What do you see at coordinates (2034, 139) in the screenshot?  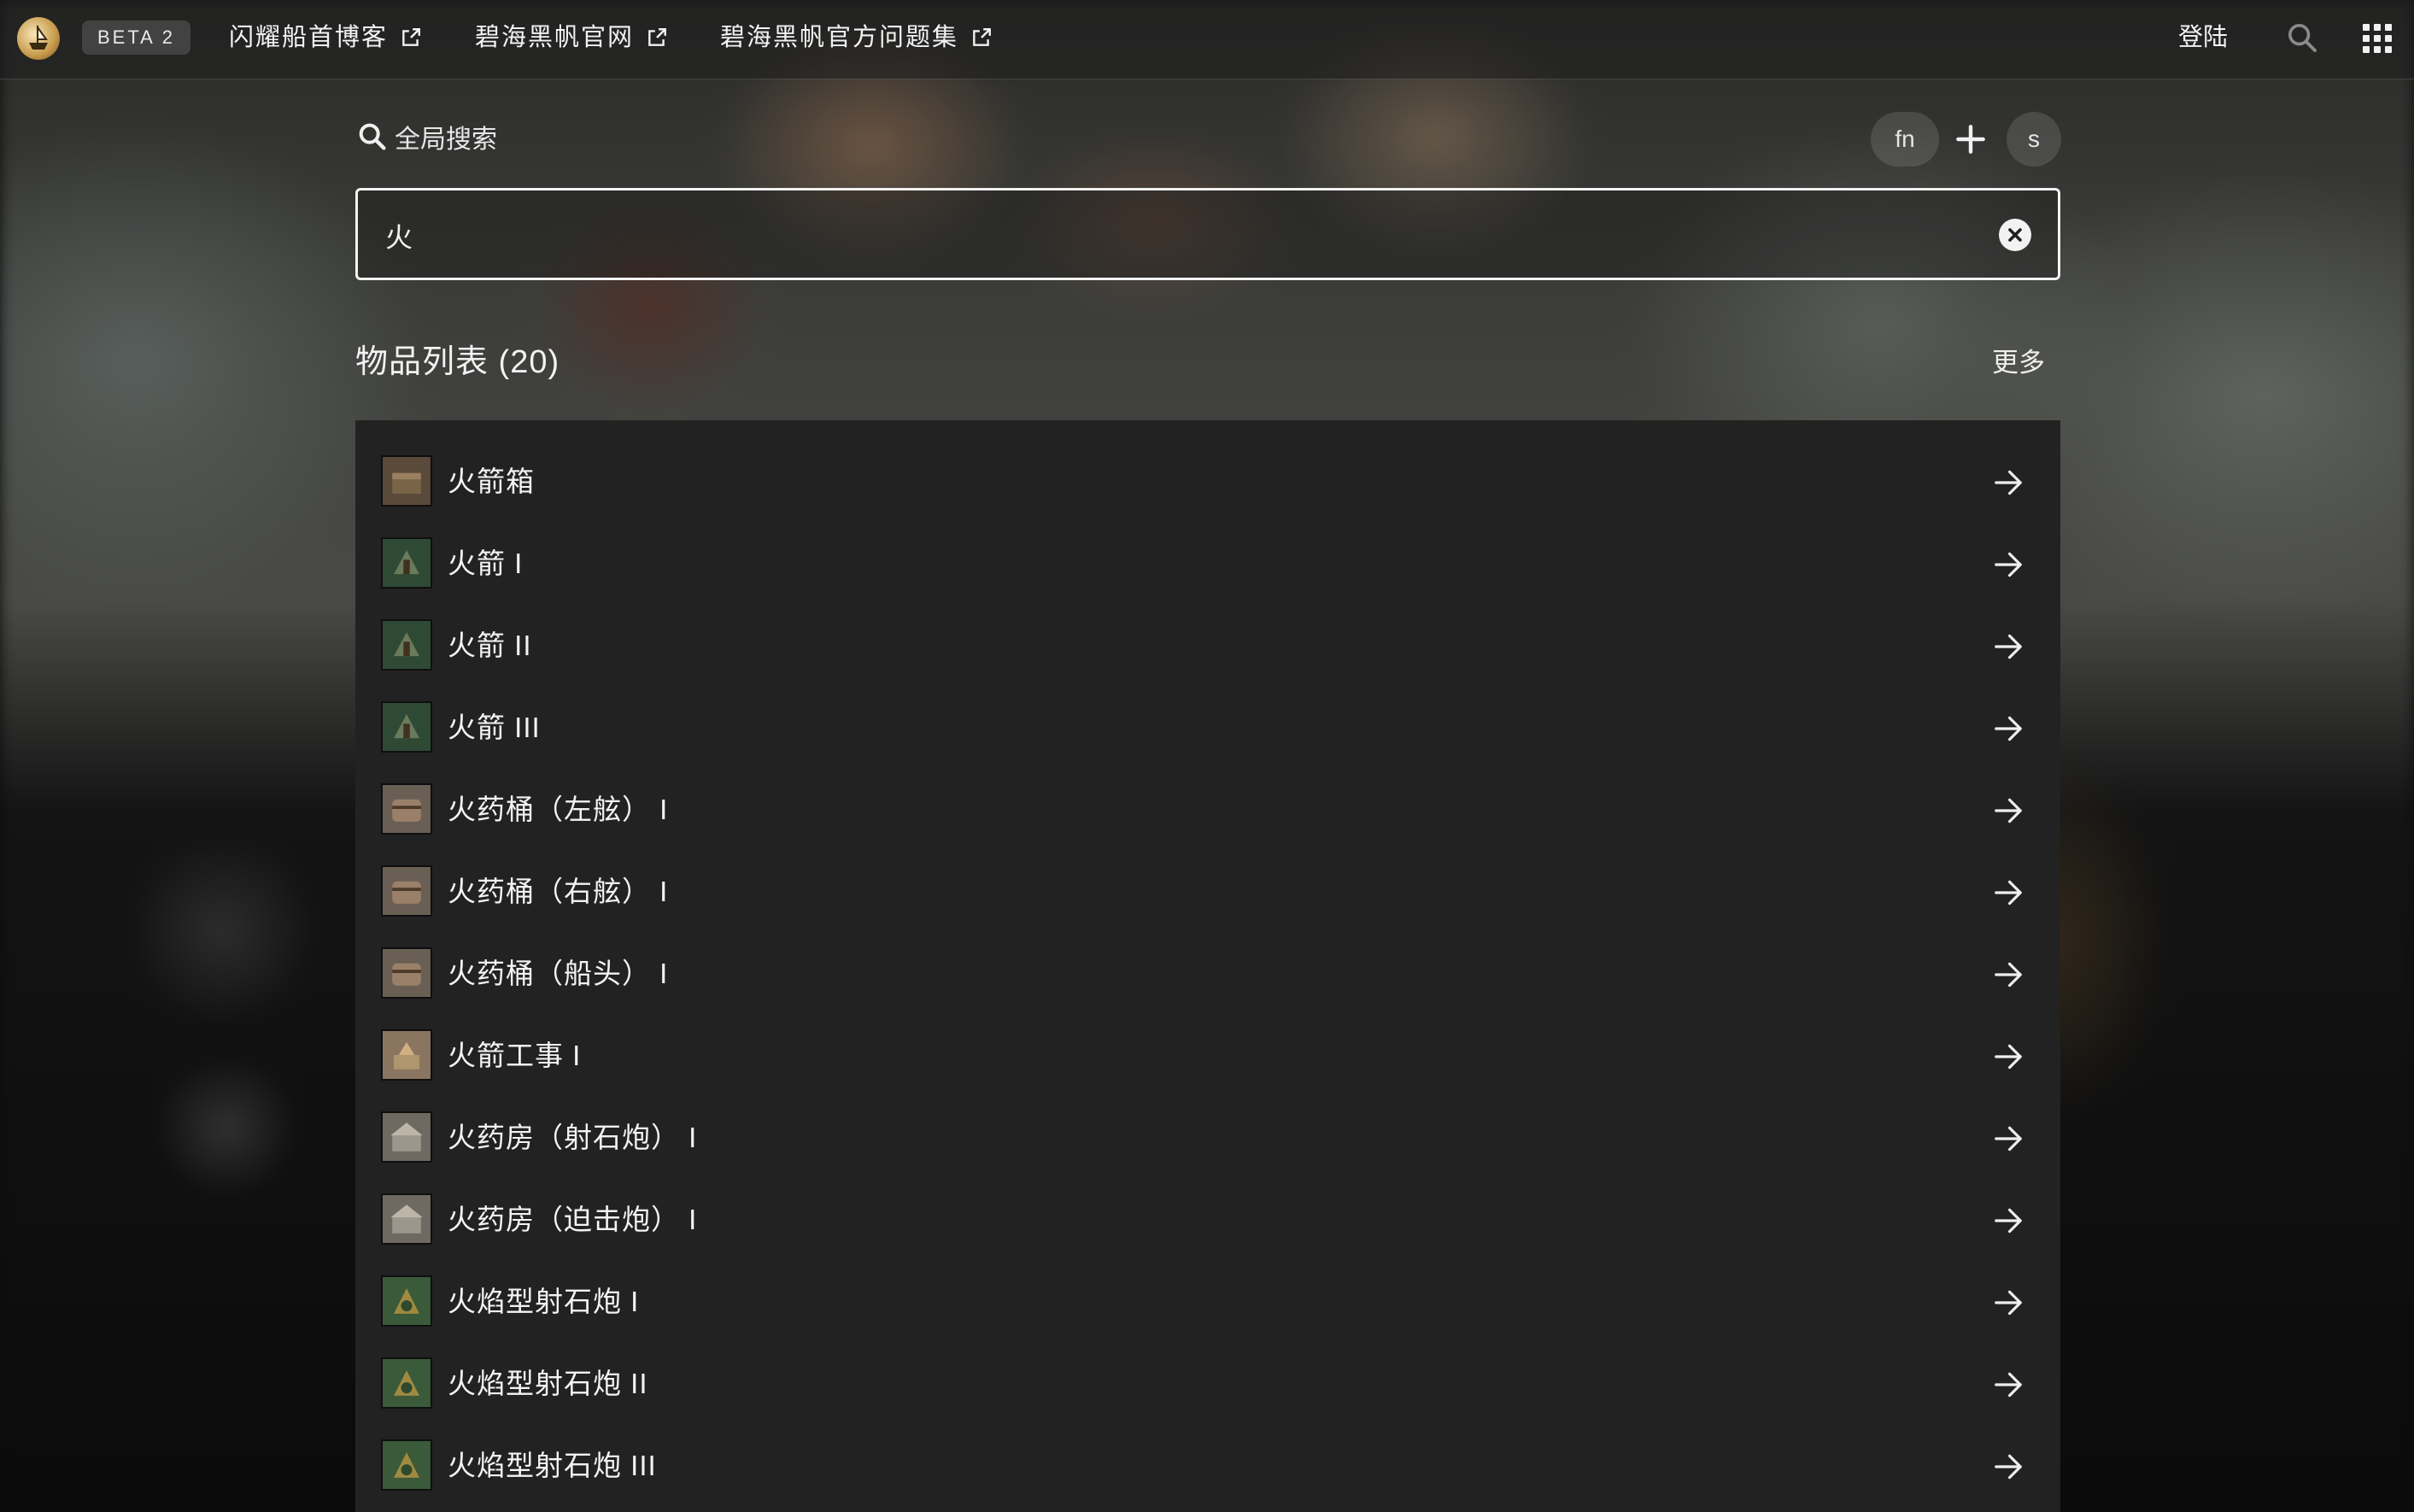 I see `s-button: s` at bounding box center [2034, 139].